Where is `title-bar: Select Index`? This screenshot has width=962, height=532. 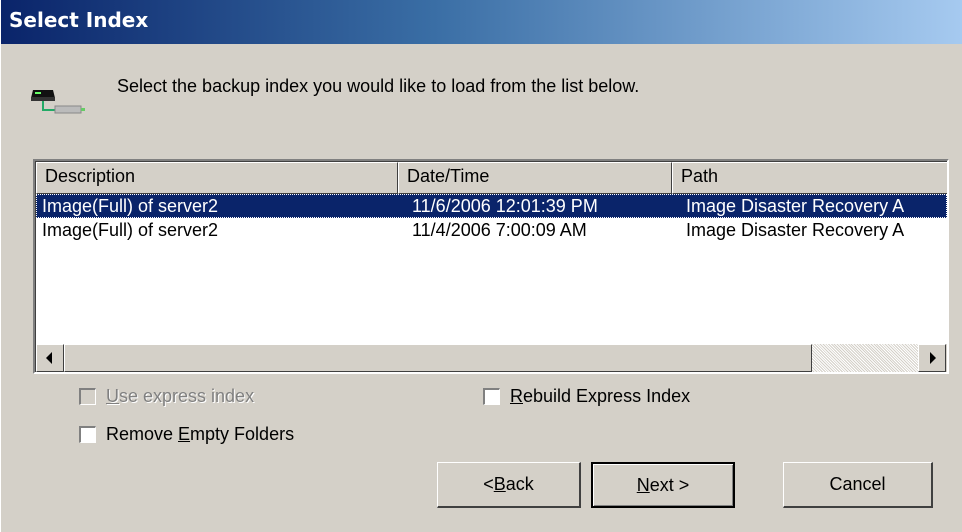
title-bar: Select Index is located at coordinates (481, 22).